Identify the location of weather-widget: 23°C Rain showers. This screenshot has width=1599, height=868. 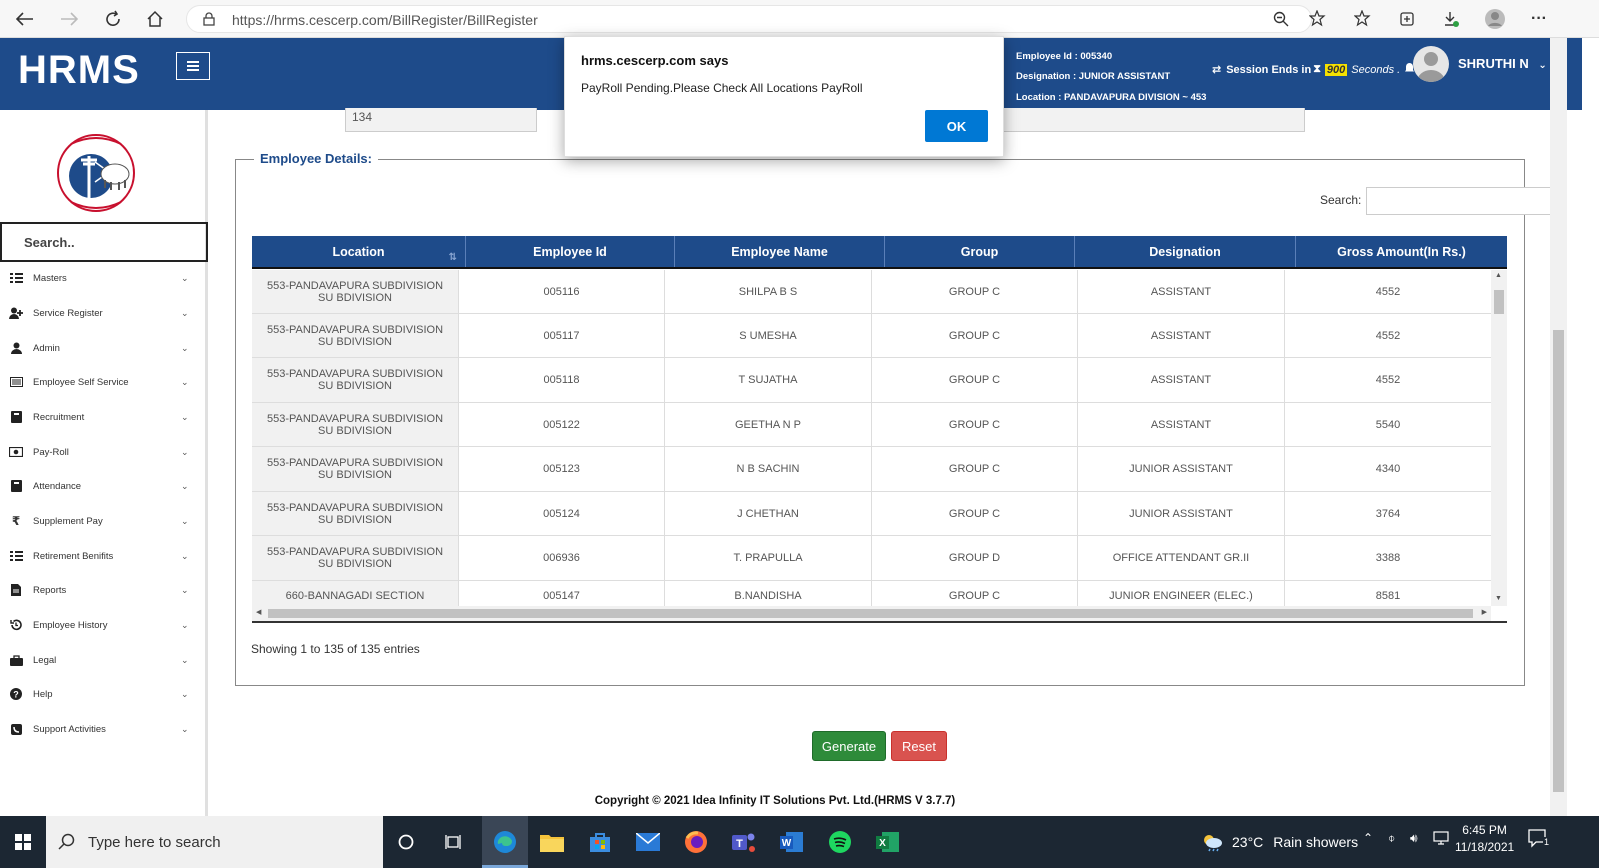
(1279, 842).